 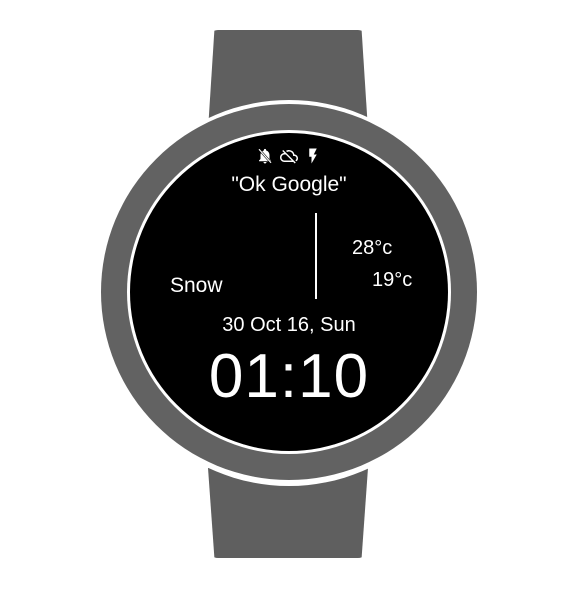 I want to click on voice-command-hint: "Ok Google", so click(x=289, y=185).